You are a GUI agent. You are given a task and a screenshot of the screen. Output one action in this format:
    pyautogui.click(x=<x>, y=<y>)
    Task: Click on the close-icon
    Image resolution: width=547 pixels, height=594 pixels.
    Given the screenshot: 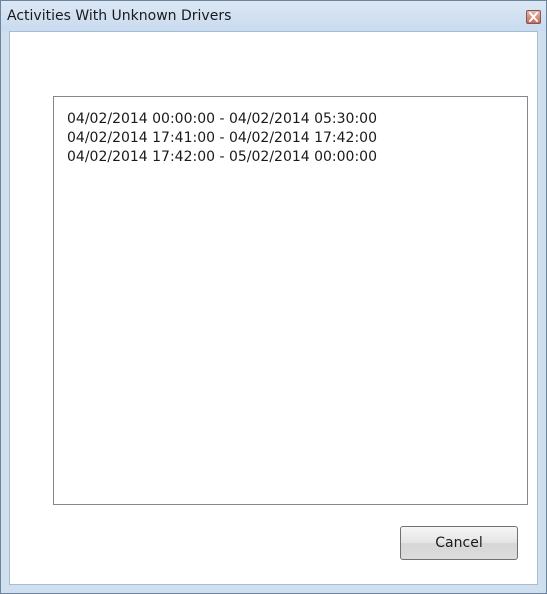 What is the action you would take?
    pyautogui.click(x=533, y=17)
    